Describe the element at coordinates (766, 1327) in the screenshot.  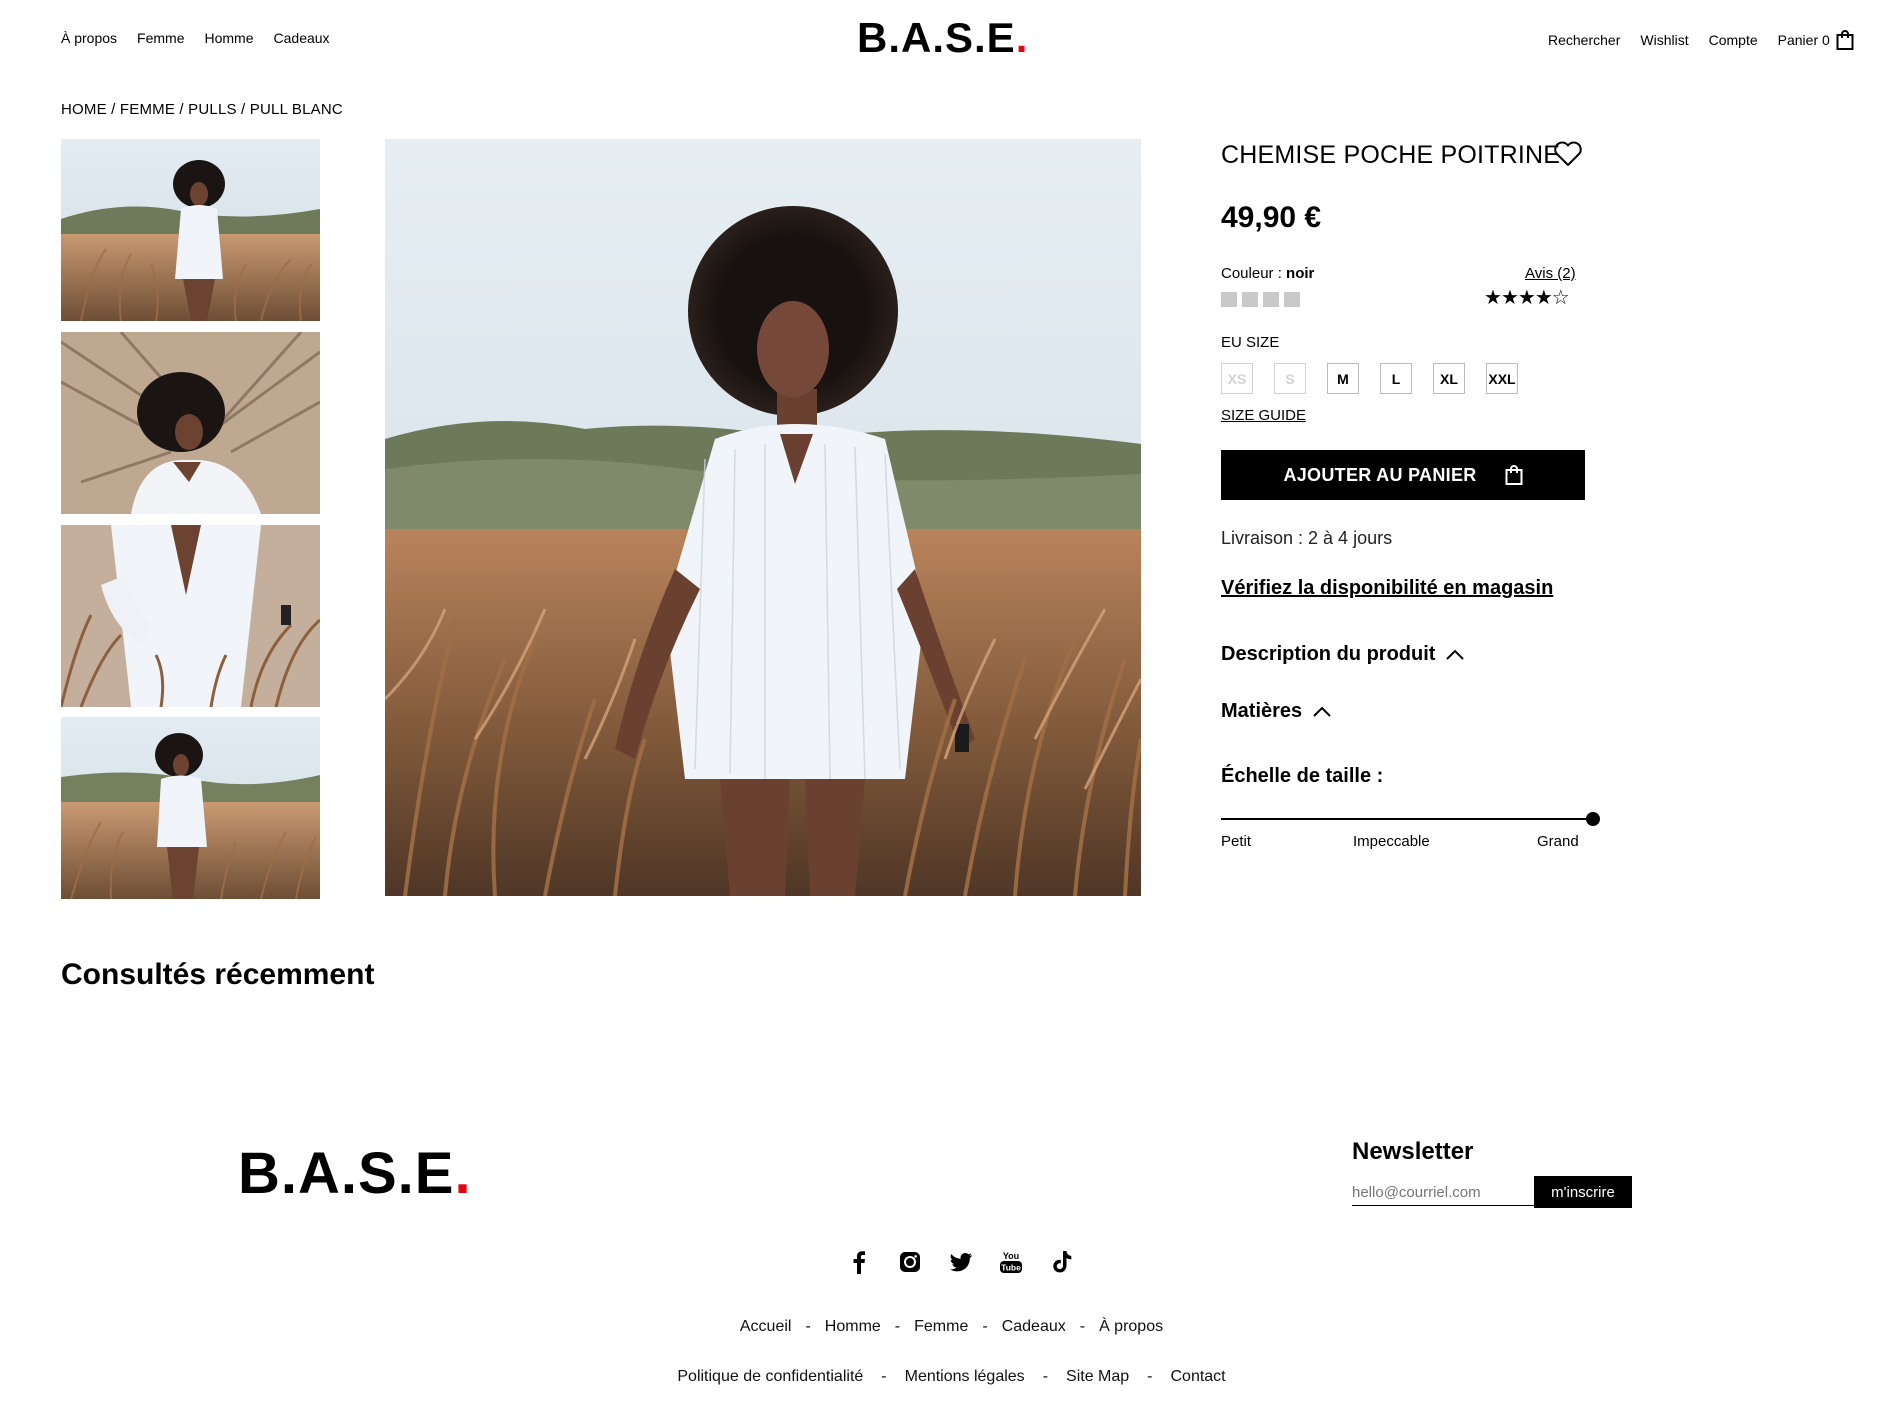
I see `footer-link-accueil: Accueil` at that location.